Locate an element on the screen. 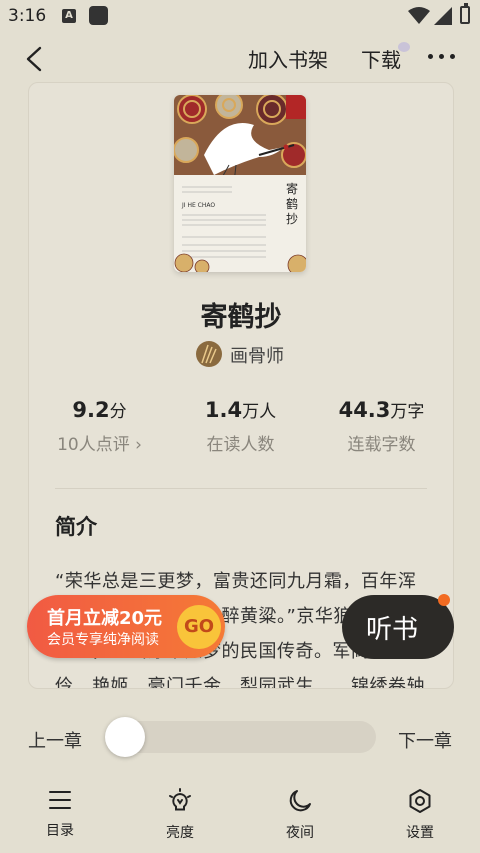 The height and width of the screenshot is (853, 480). readers-value: 1.4 is located at coordinates (223, 410).